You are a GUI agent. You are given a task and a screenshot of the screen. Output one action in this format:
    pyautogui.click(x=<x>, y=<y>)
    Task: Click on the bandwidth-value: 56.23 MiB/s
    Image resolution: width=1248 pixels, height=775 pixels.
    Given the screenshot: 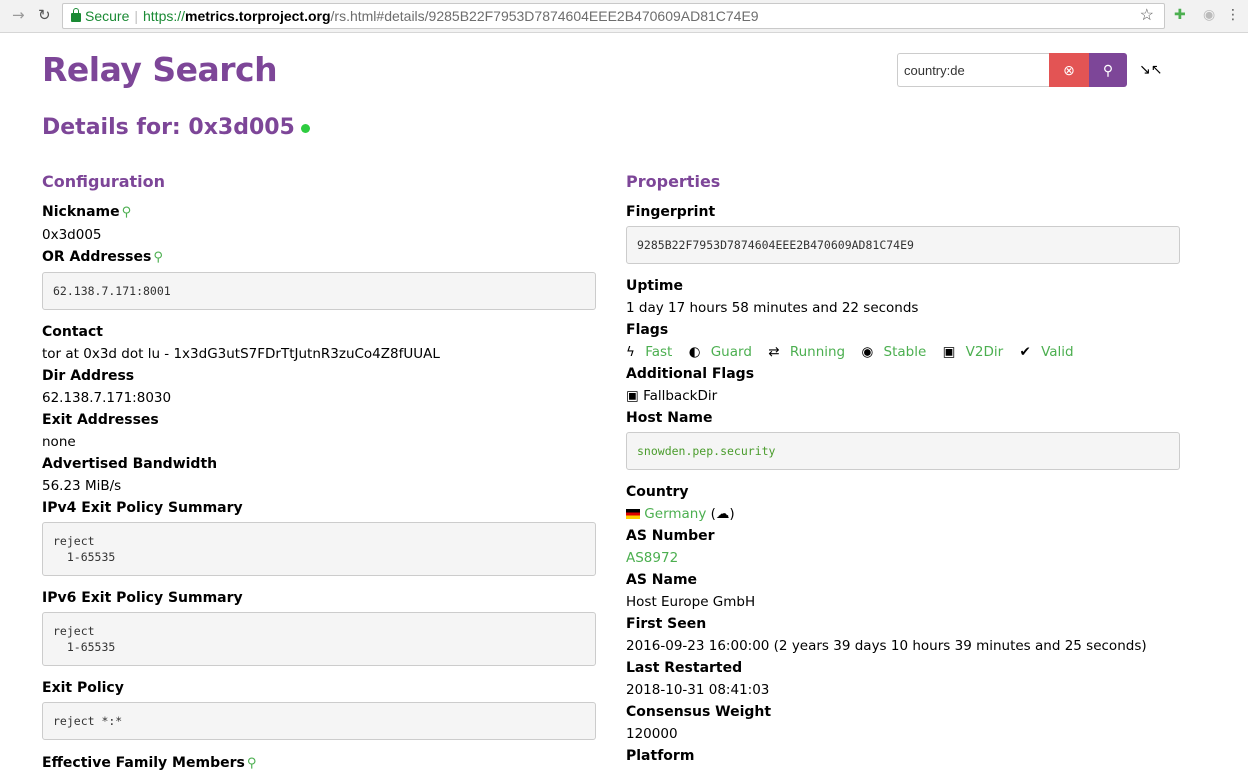 What is the action you would take?
    pyautogui.click(x=82, y=486)
    